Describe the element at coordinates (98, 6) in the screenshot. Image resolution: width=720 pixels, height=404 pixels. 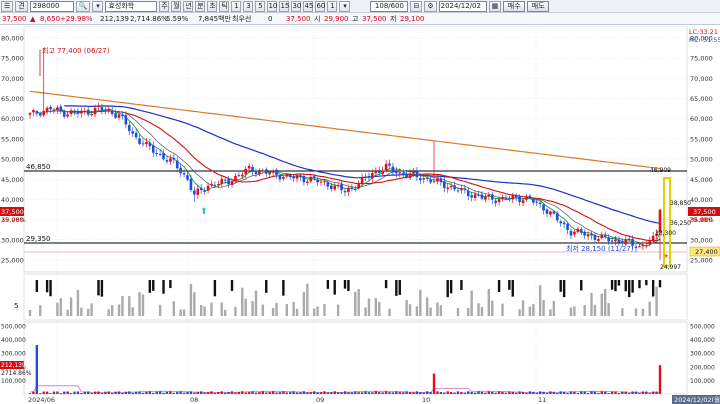
I see `dropdown-icon: ▾` at that location.